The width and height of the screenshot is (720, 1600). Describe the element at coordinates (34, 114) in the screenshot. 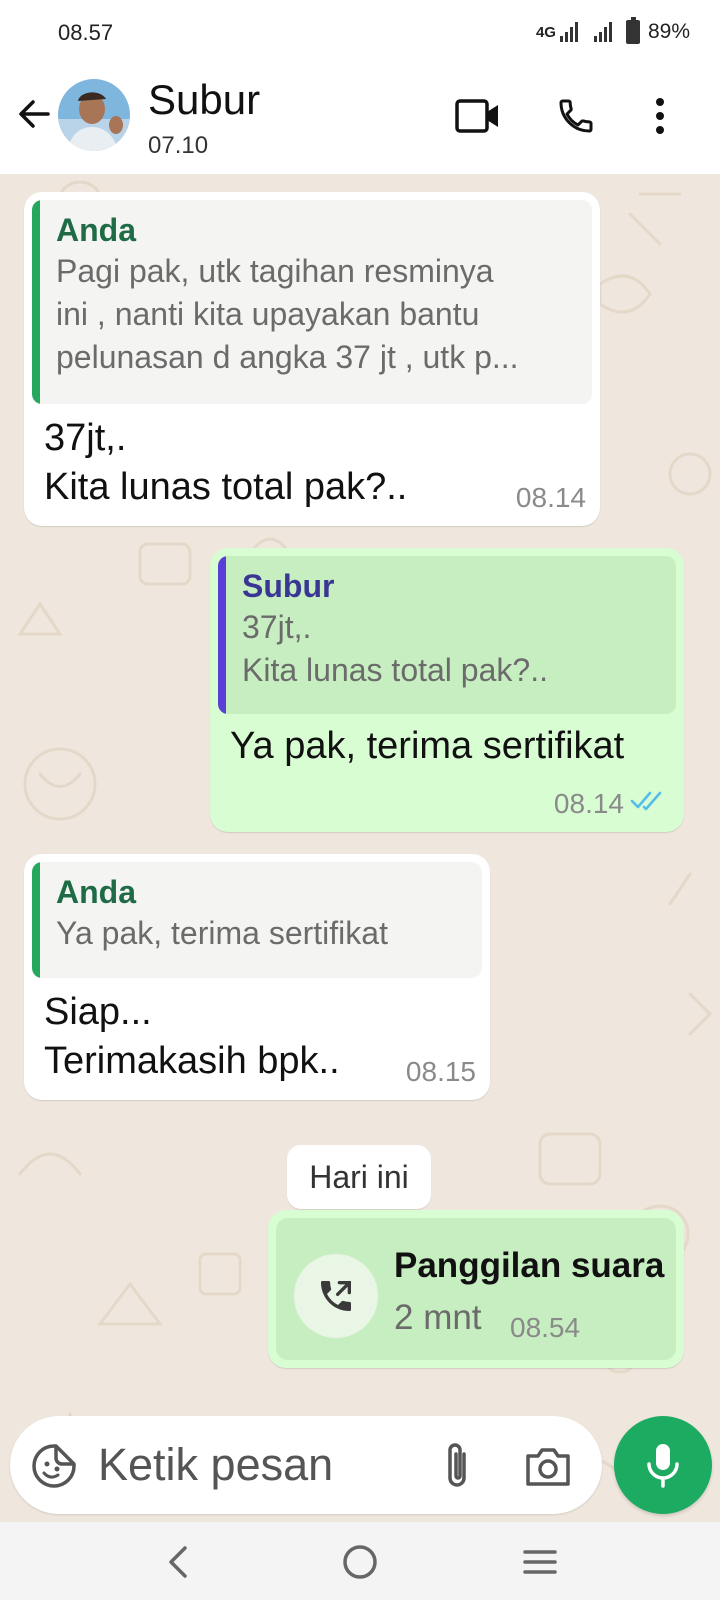

I see `back-arrow-icon` at that location.